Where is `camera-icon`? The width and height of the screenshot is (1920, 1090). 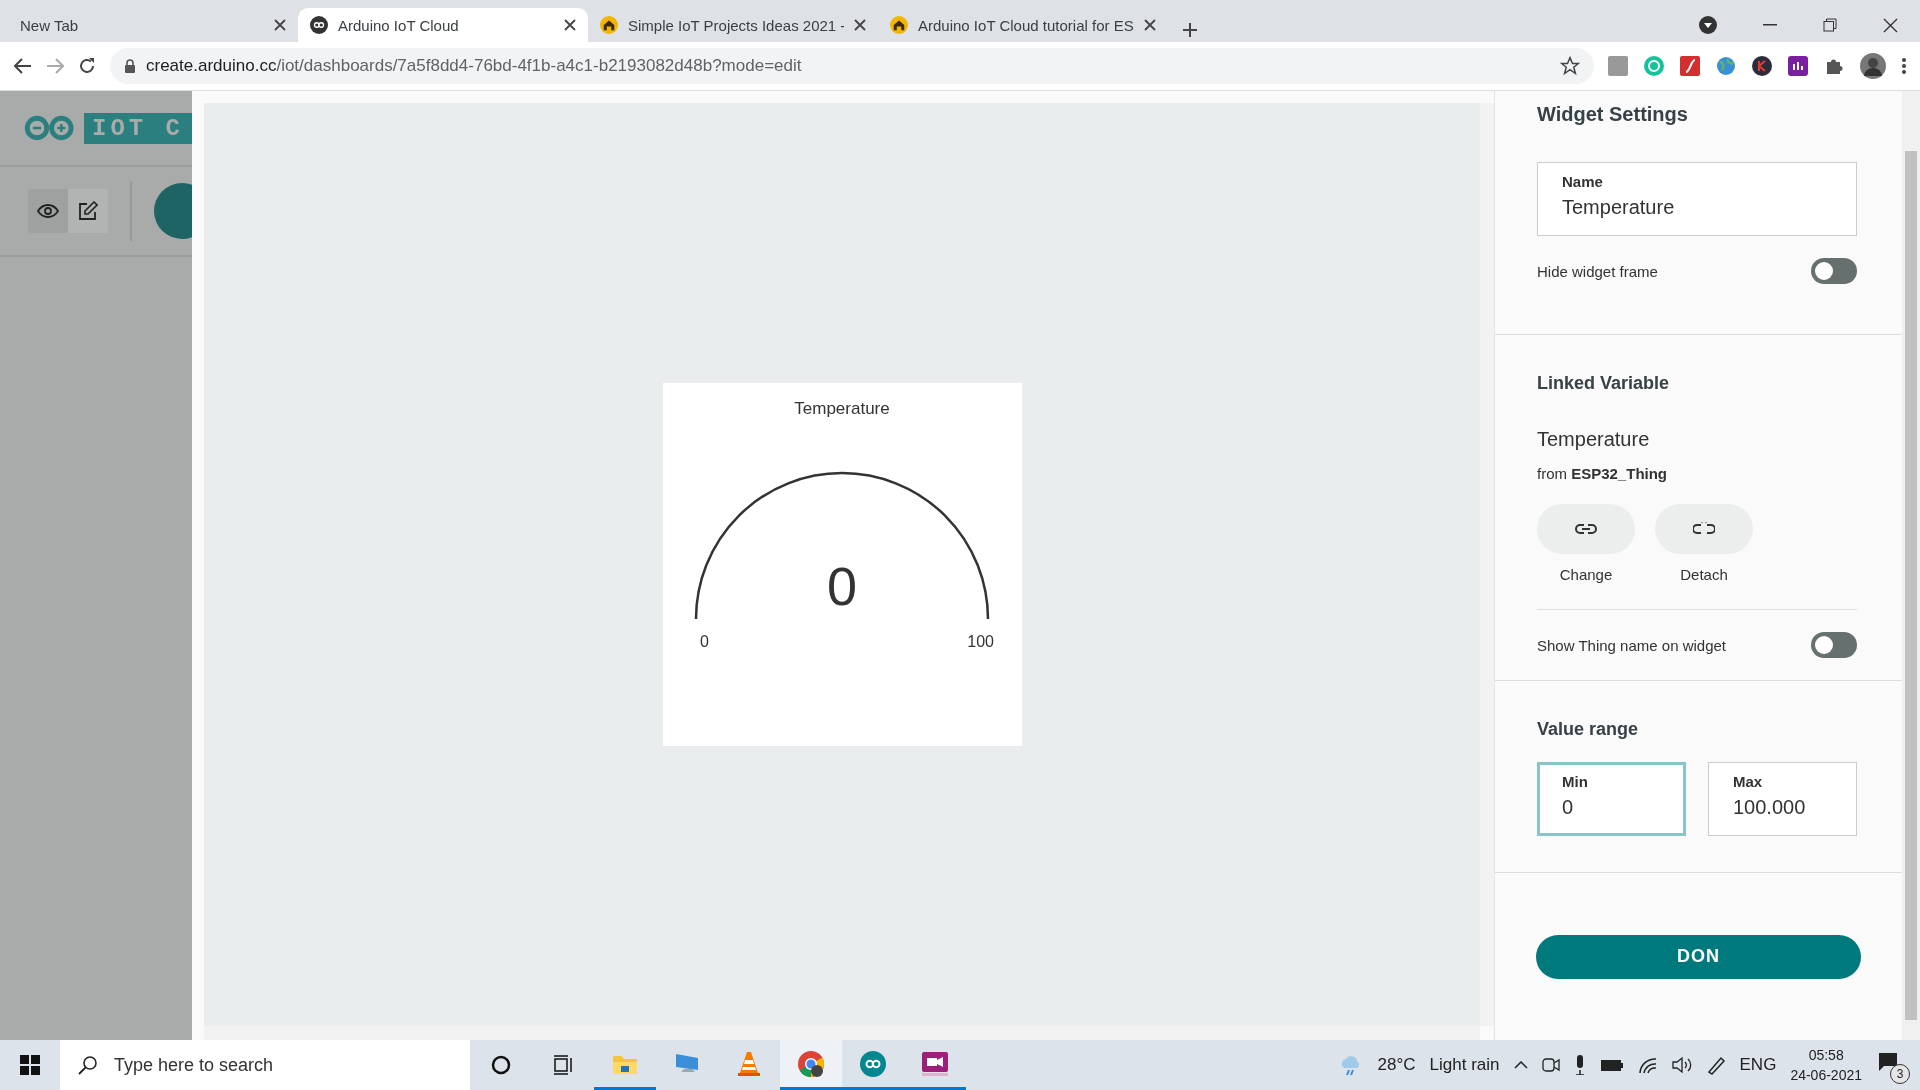
camera-icon is located at coordinates (1550, 1065).